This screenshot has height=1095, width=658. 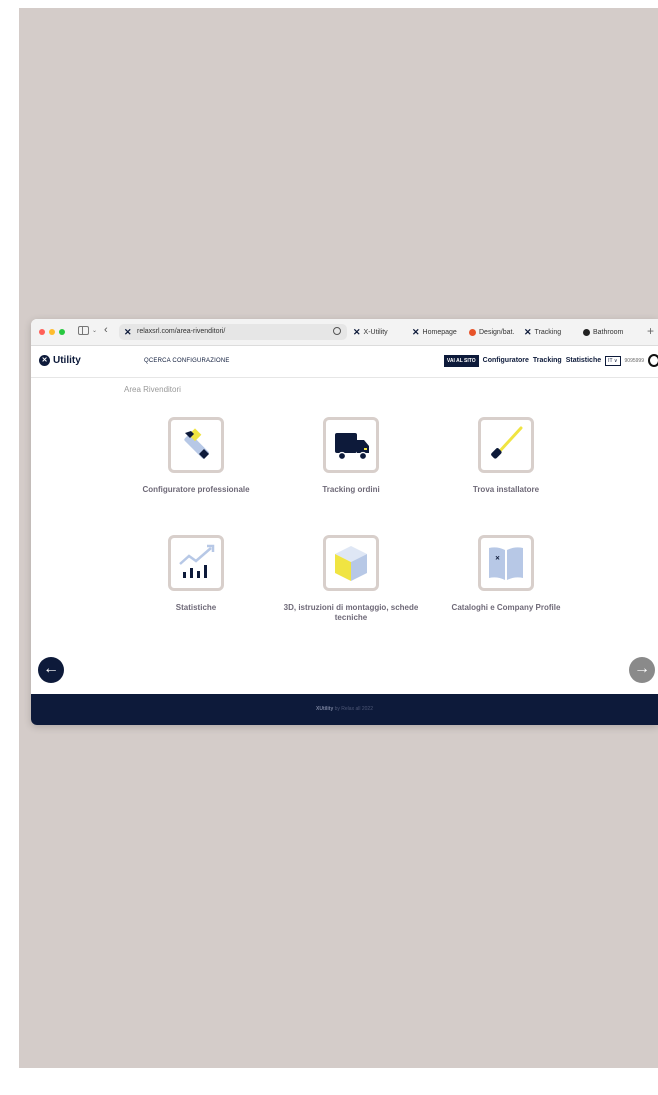 I want to click on bathroom-icon, so click(x=586, y=332).